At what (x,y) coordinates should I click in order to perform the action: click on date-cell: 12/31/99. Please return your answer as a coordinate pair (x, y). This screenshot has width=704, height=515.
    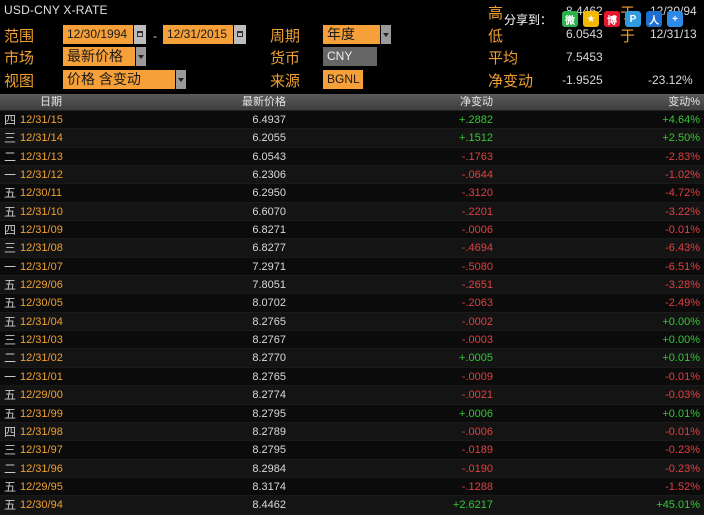
    Looking at the image, I should click on (41, 413).